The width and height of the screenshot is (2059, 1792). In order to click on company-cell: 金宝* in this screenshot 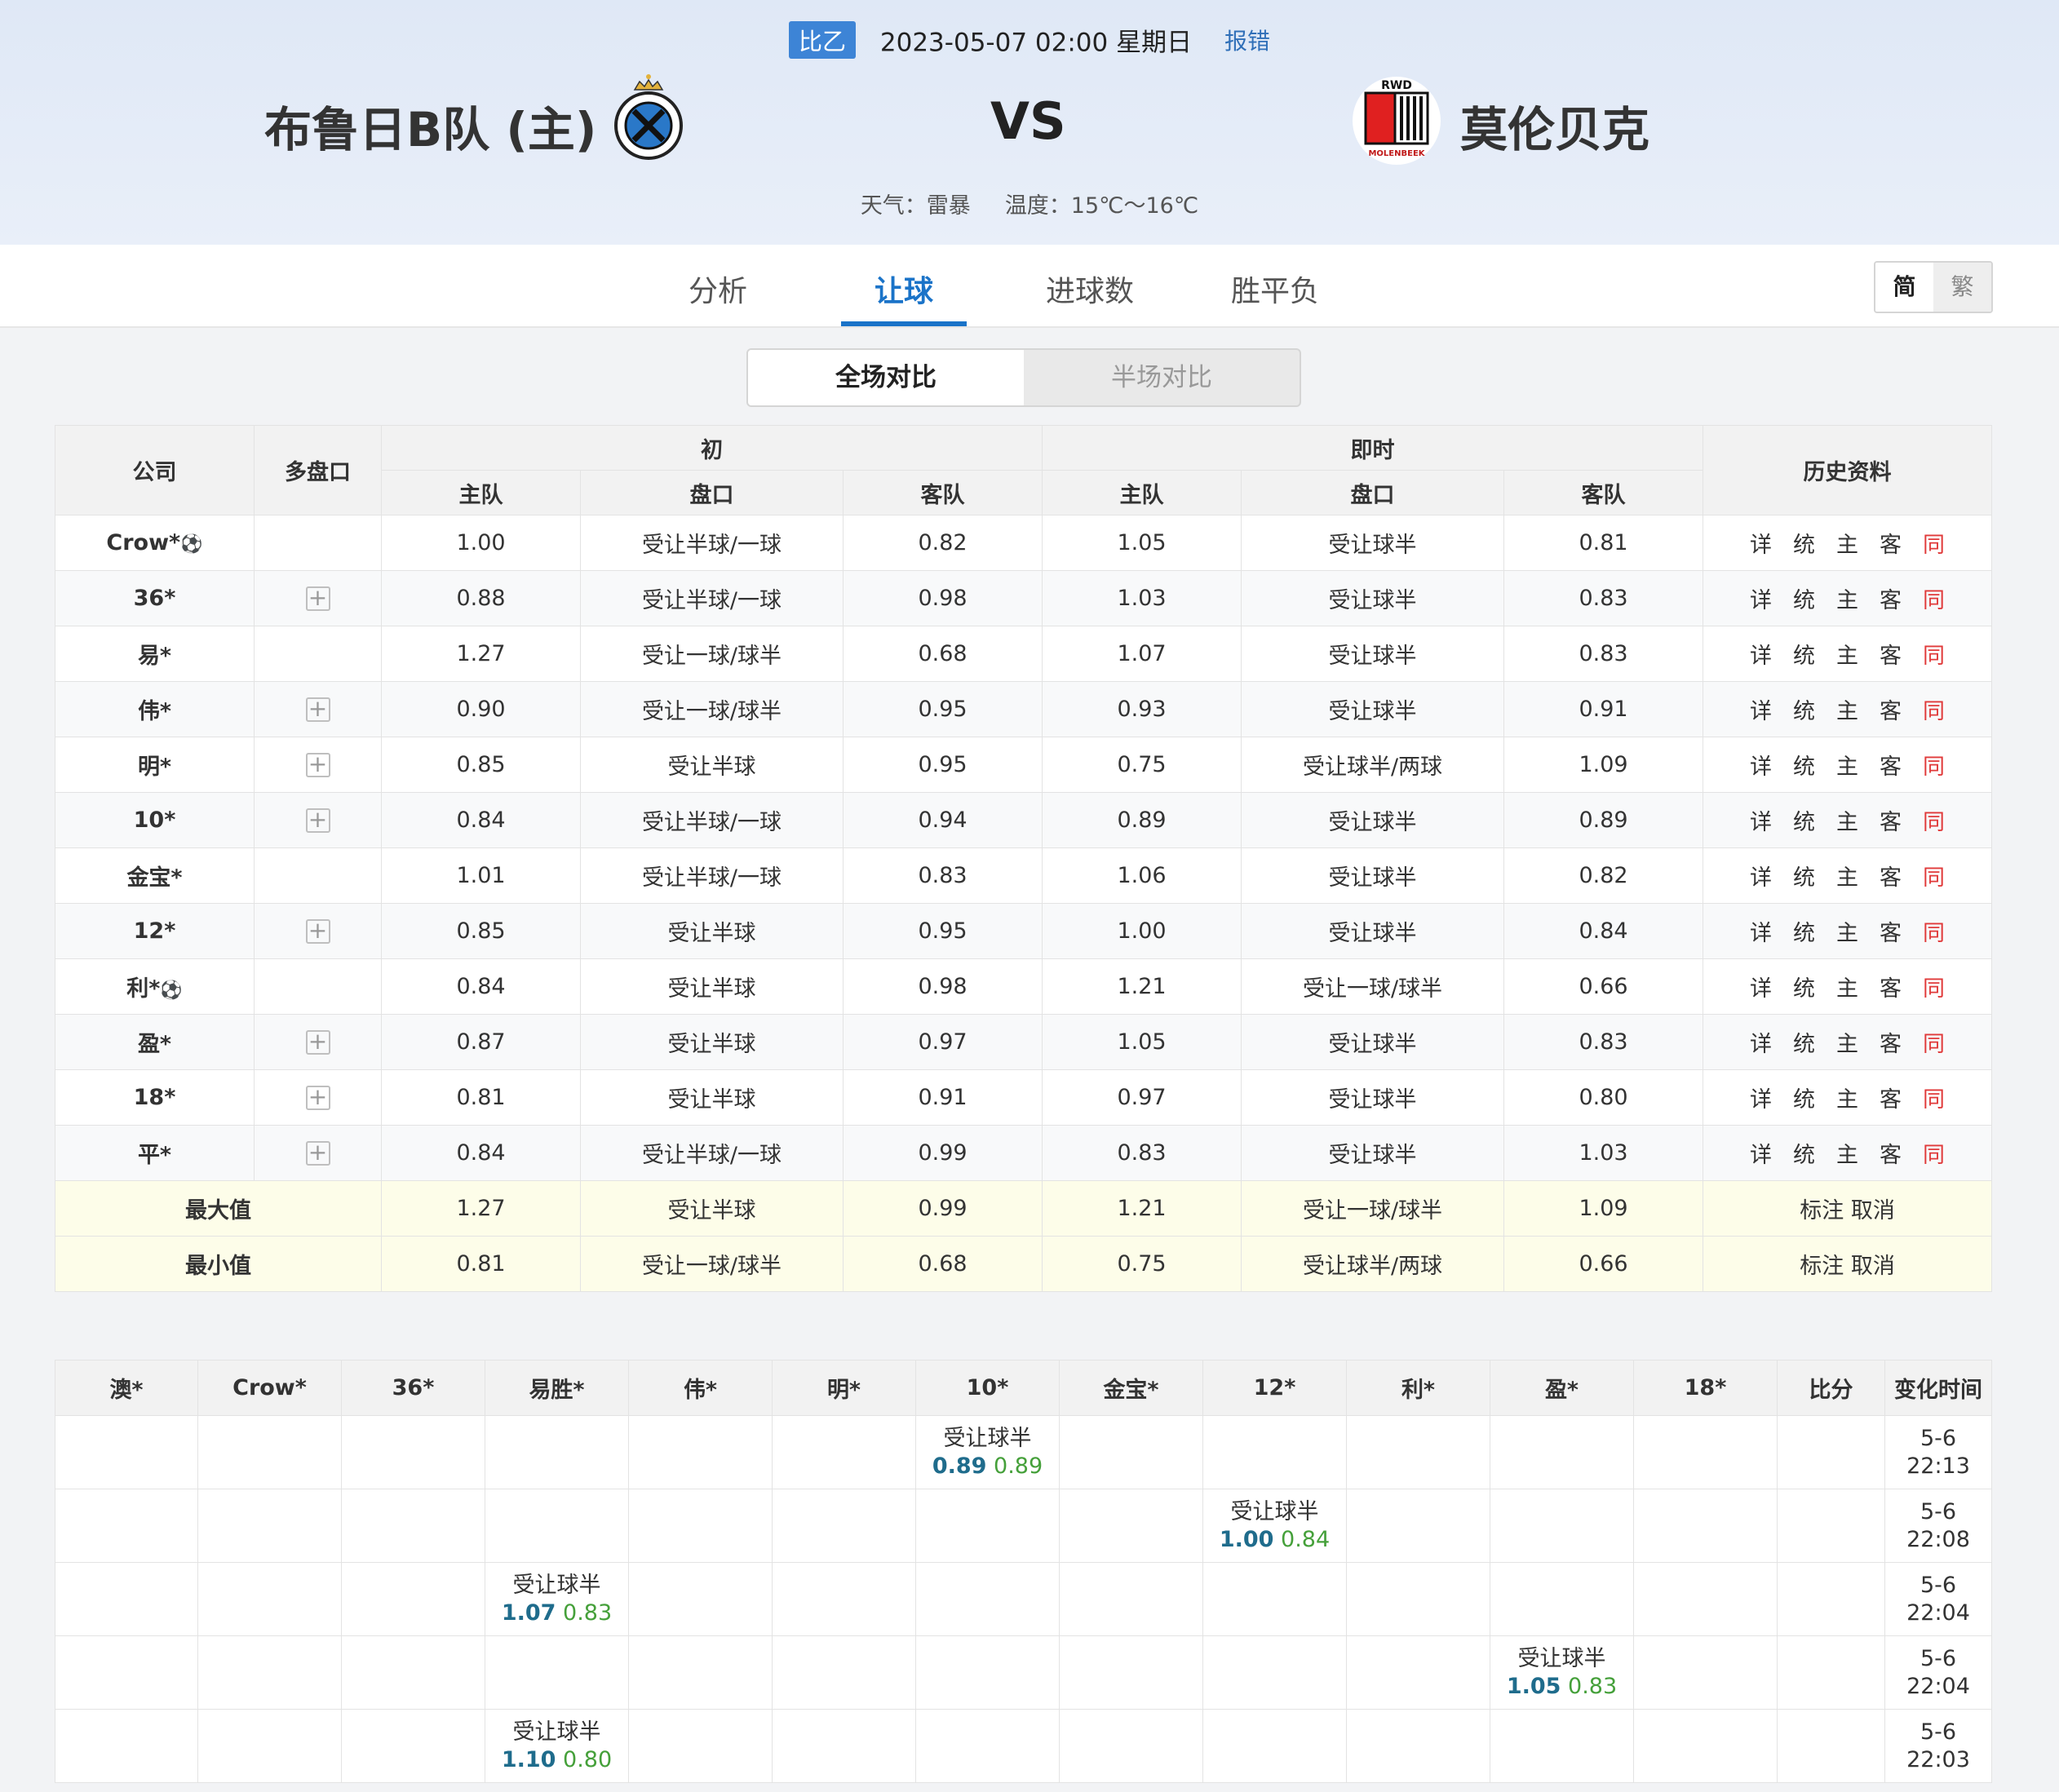, I will do `click(155, 875)`.